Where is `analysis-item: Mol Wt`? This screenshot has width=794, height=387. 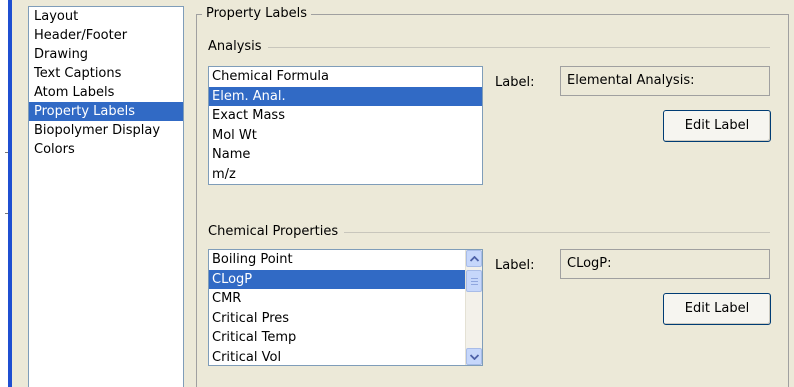
analysis-item: Mol Wt is located at coordinates (345, 136).